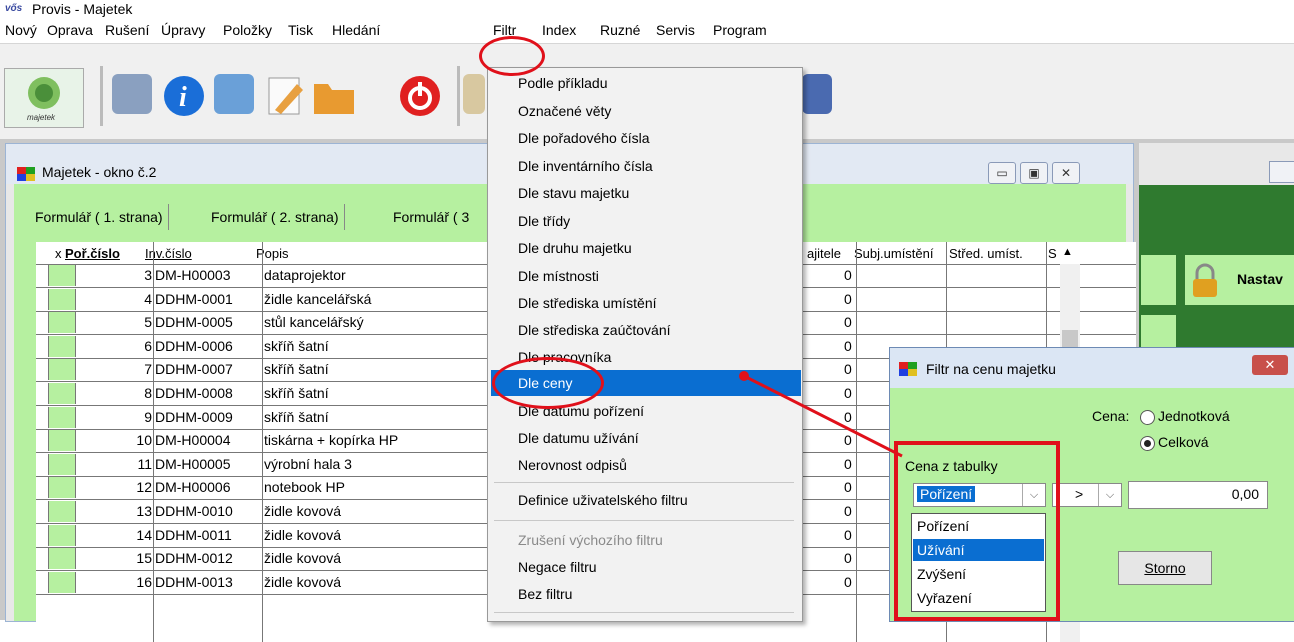 This screenshot has height=642, width=1294. What do you see at coordinates (1270, 365) in the screenshot?
I see `dialog-close-button: ✕` at bounding box center [1270, 365].